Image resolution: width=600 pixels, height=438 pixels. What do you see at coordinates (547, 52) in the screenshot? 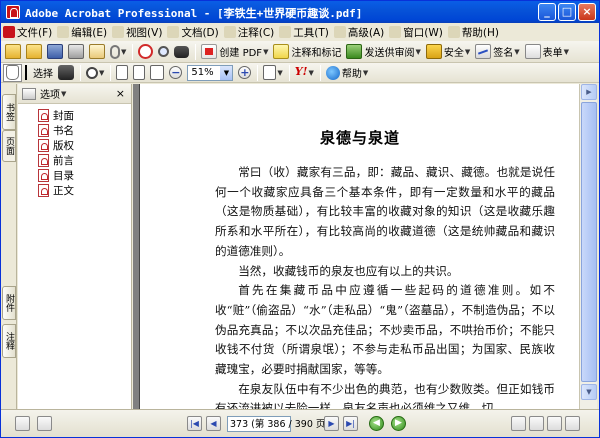
I see `forms-button: 表单 ▼` at bounding box center [547, 52].